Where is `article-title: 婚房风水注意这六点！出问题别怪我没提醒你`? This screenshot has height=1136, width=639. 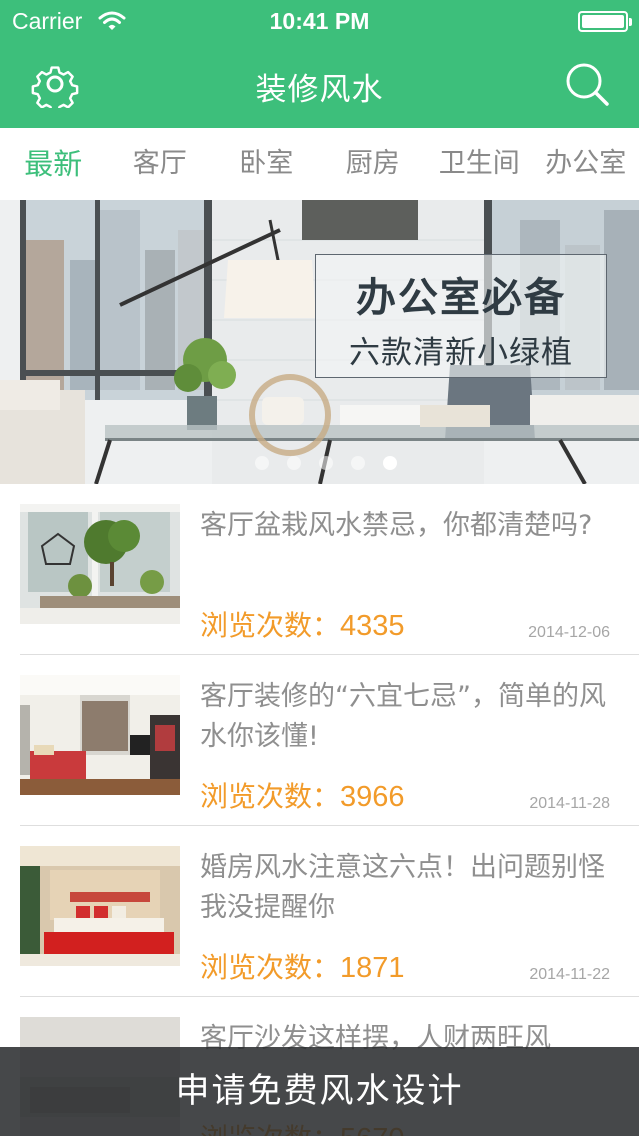 article-title: 婚房风水注意这六点！出问题别怪我没提醒你 is located at coordinates (402, 887).